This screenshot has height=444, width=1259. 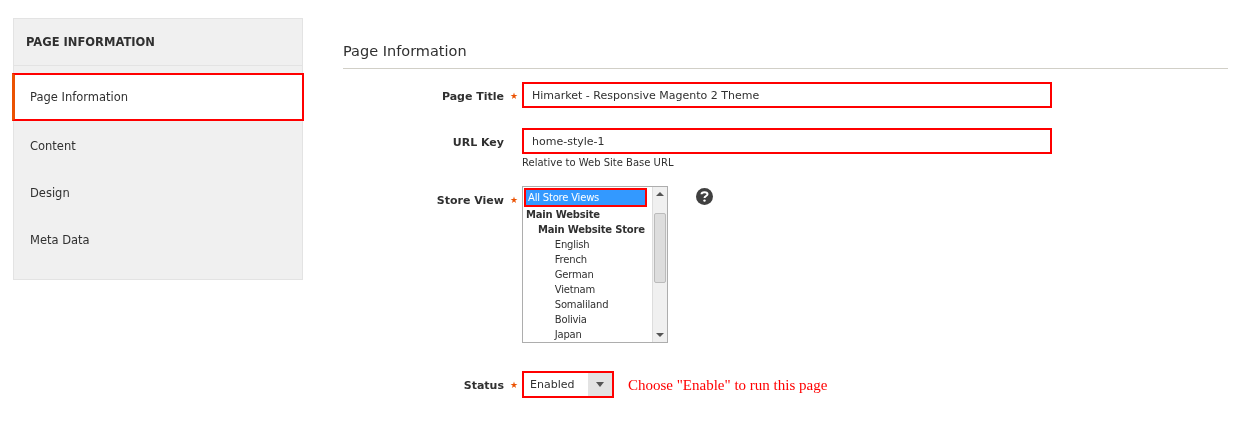 What do you see at coordinates (478, 142) in the screenshot?
I see `field-label: URL Key` at bounding box center [478, 142].